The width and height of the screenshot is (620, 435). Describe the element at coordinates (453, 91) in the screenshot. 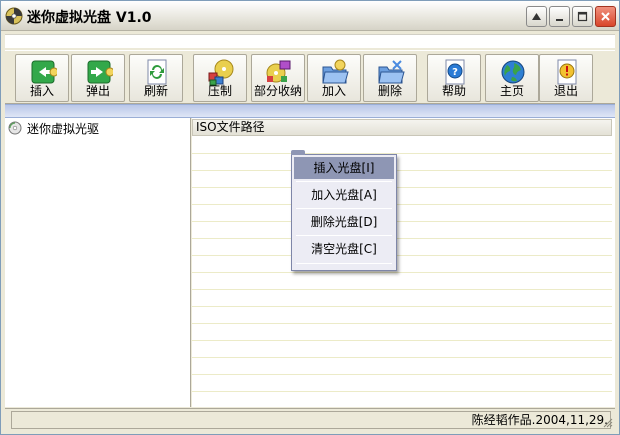

I see `help-label: 帮助` at that location.